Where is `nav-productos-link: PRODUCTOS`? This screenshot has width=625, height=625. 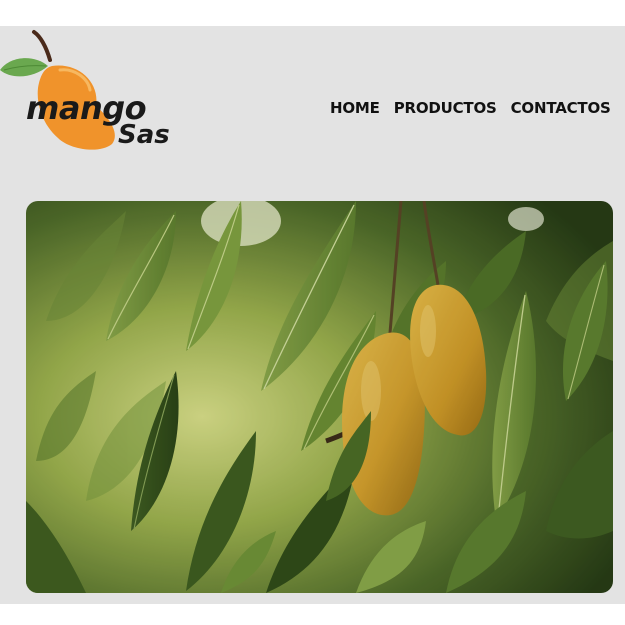 nav-productos-link: PRODUCTOS is located at coordinates (445, 108).